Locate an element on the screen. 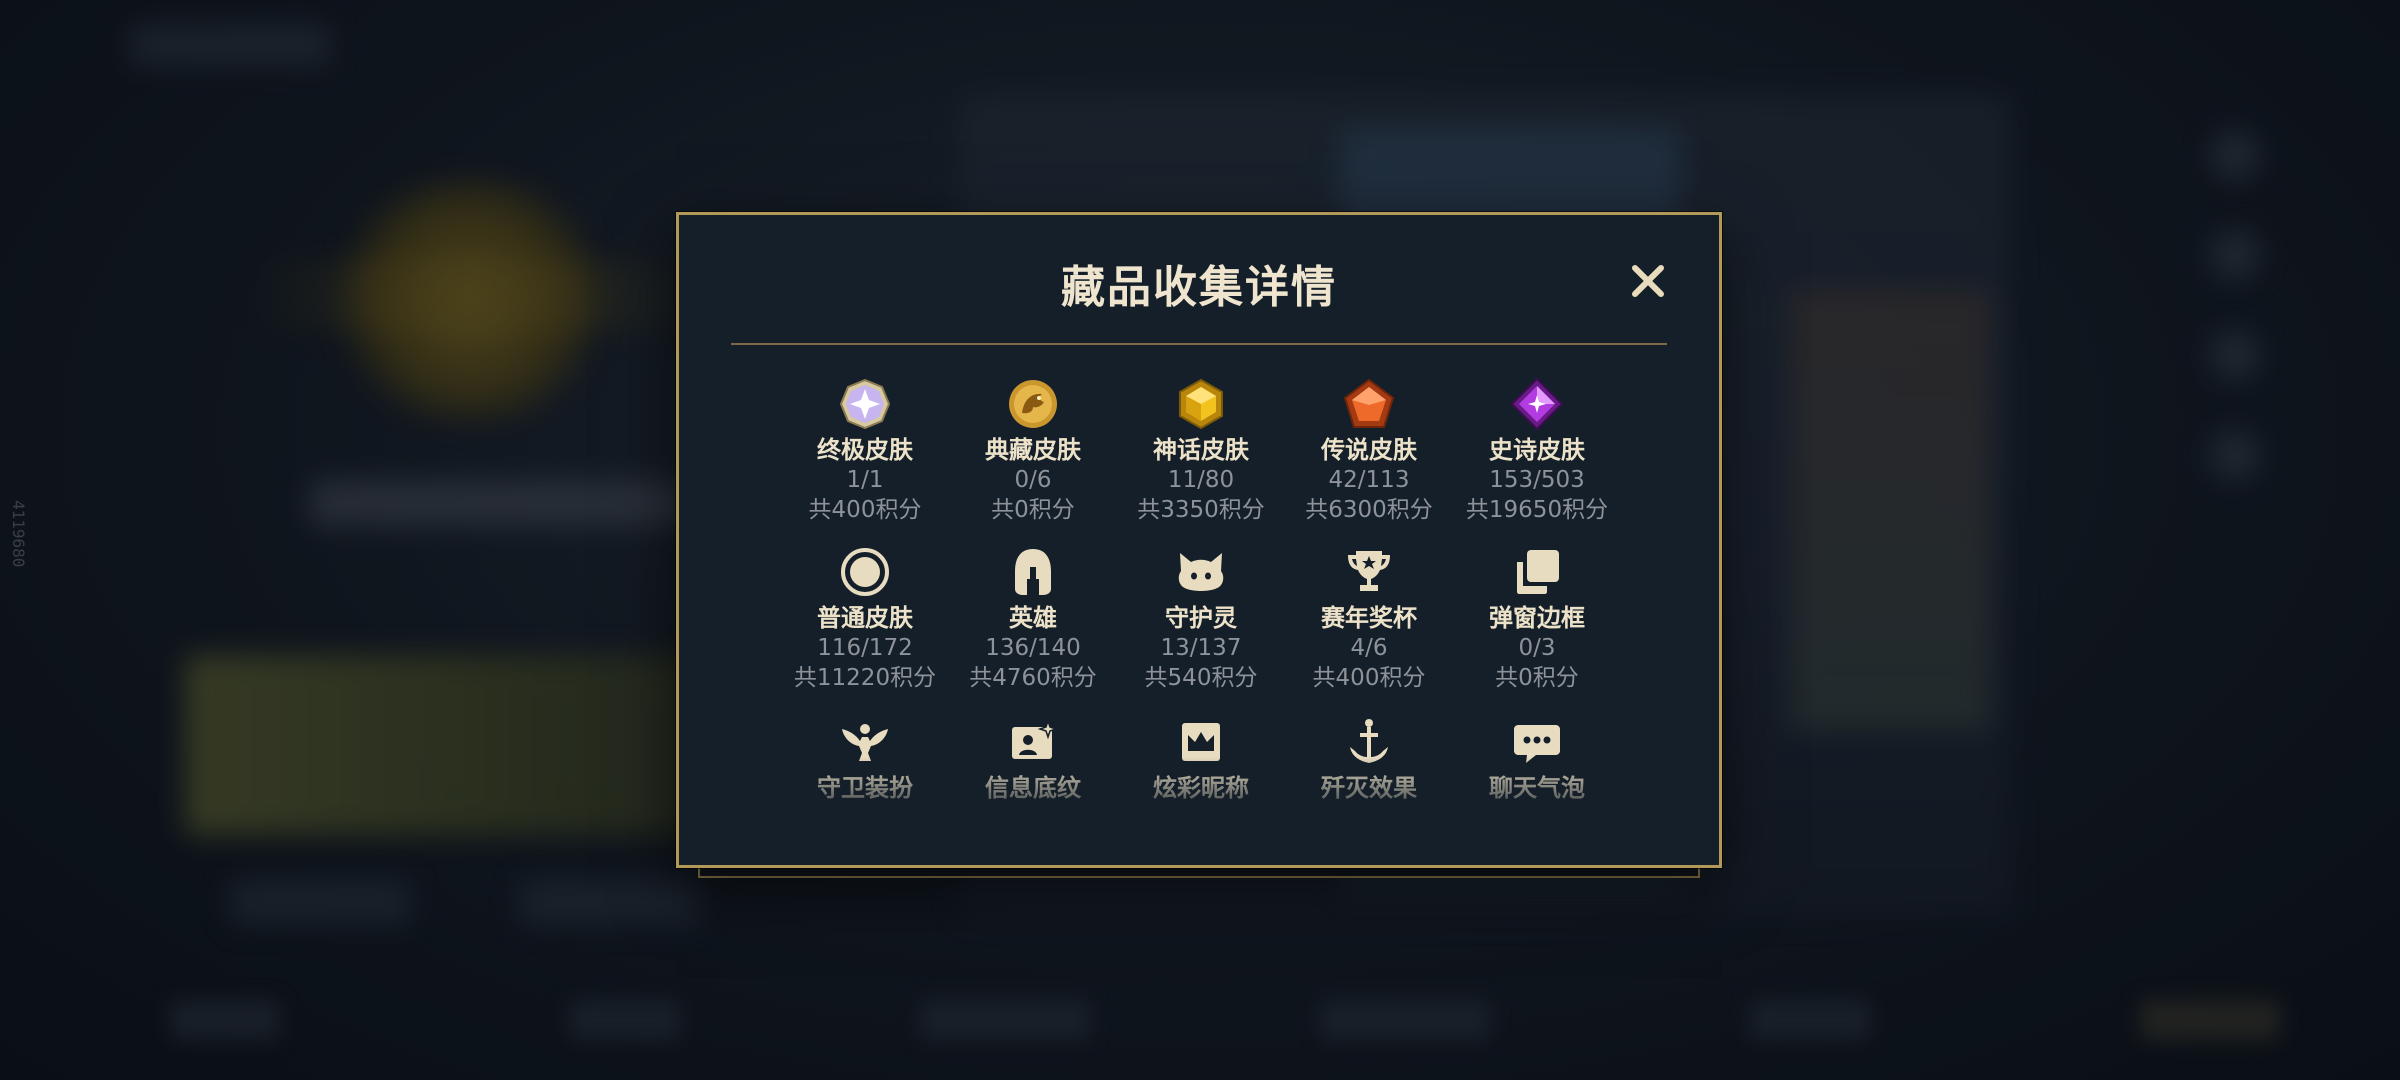 The width and height of the screenshot is (2400, 1080). item-name: 炫彩昵称 is located at coordinates (1201, 788).